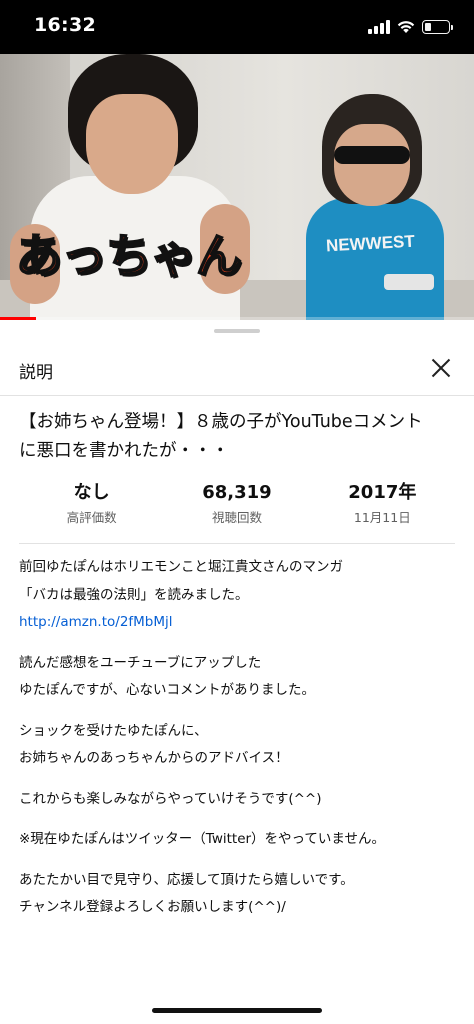  Describe the element at coordinates (202, 839) in the screenshot. I see `description-line: ※現在ゆたぽんはツイッター（Twitter）をやっていません。` at that location.